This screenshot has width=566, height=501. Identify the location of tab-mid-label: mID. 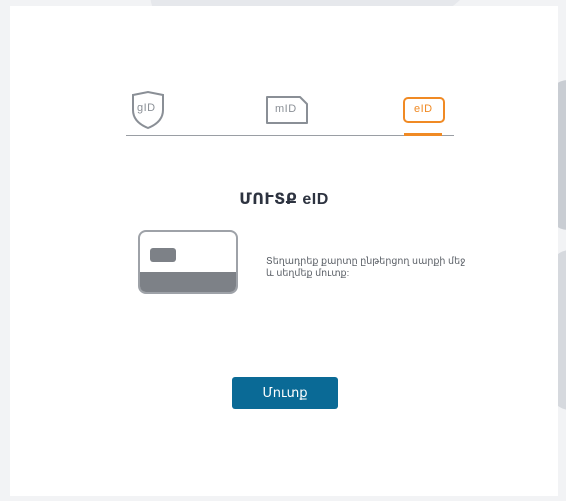
(286, 109).